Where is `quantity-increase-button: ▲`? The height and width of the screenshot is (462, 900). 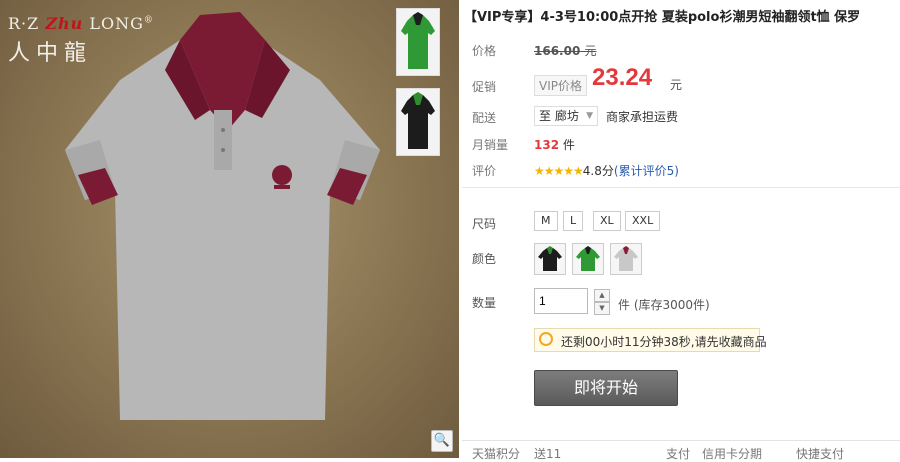 quantity-increase-button: ▲ is located at coordinates (602, 295).